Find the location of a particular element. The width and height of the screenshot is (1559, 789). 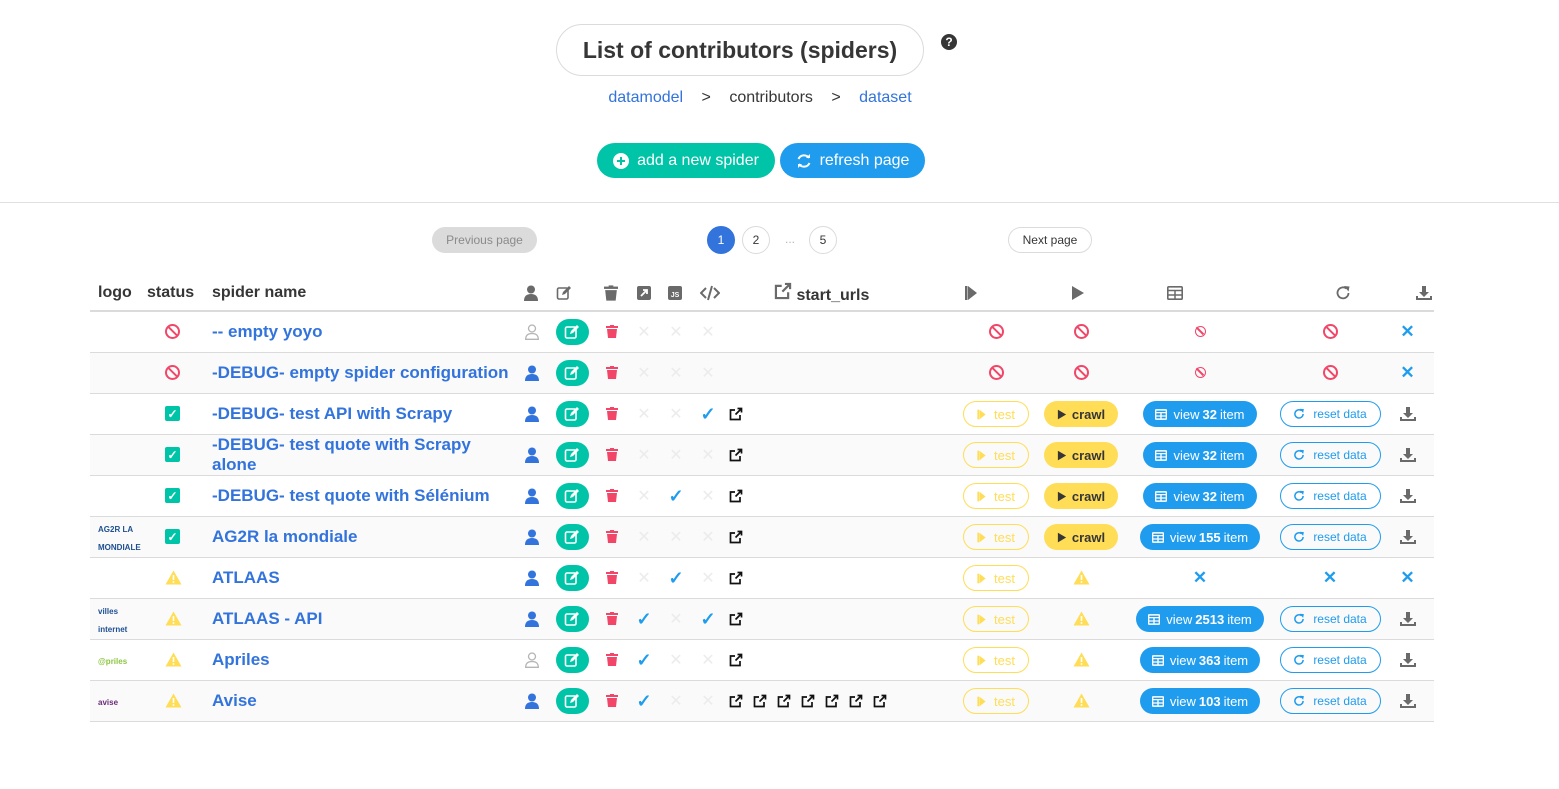

name-cell: Avise is located at coordinates (360, 701).